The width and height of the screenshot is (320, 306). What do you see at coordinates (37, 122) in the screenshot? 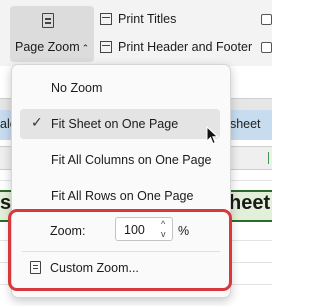
I see `checkmark-icon: ✓` at bounding box center [37, 122].